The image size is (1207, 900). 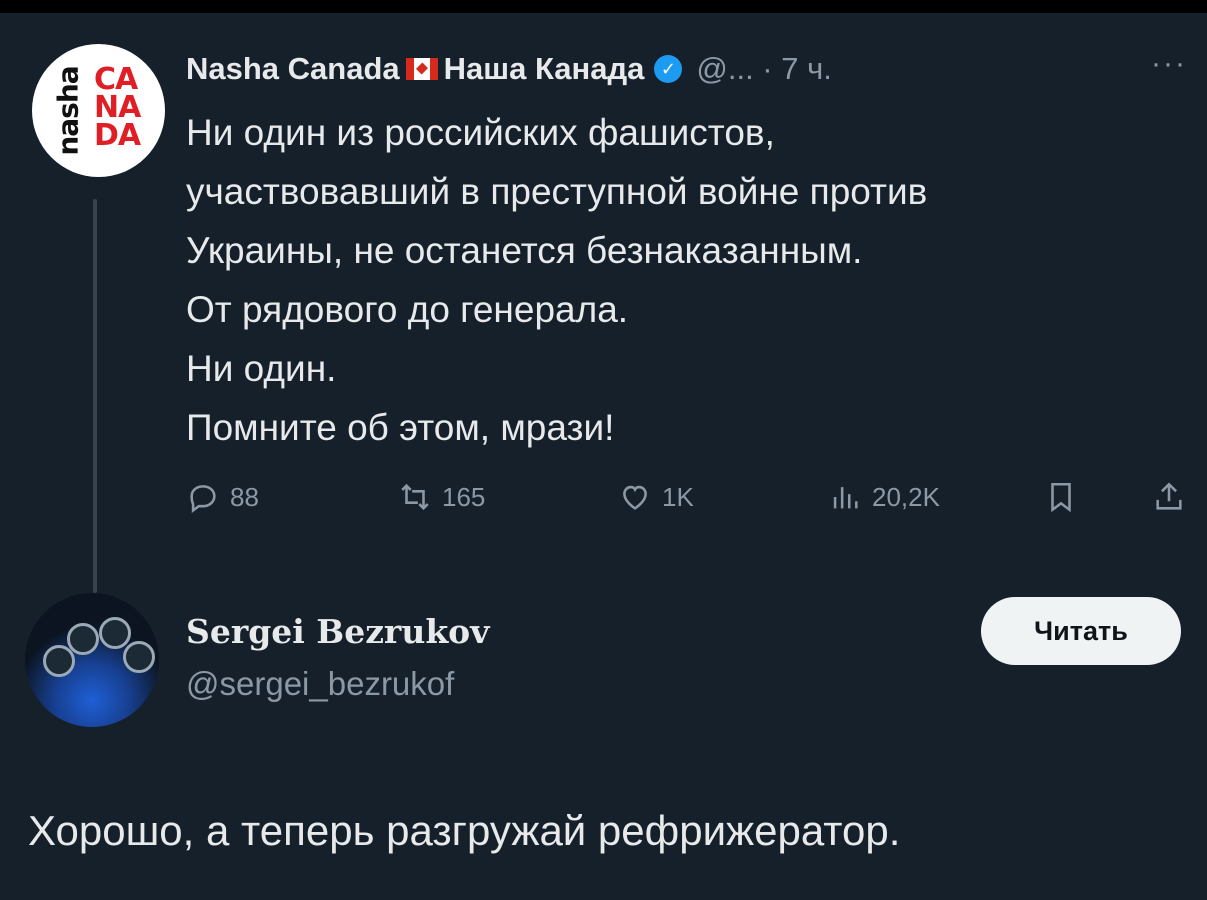 I want to click on nasha-canada-avatar: nasha CA NA DA, so click(x=98, y=110).